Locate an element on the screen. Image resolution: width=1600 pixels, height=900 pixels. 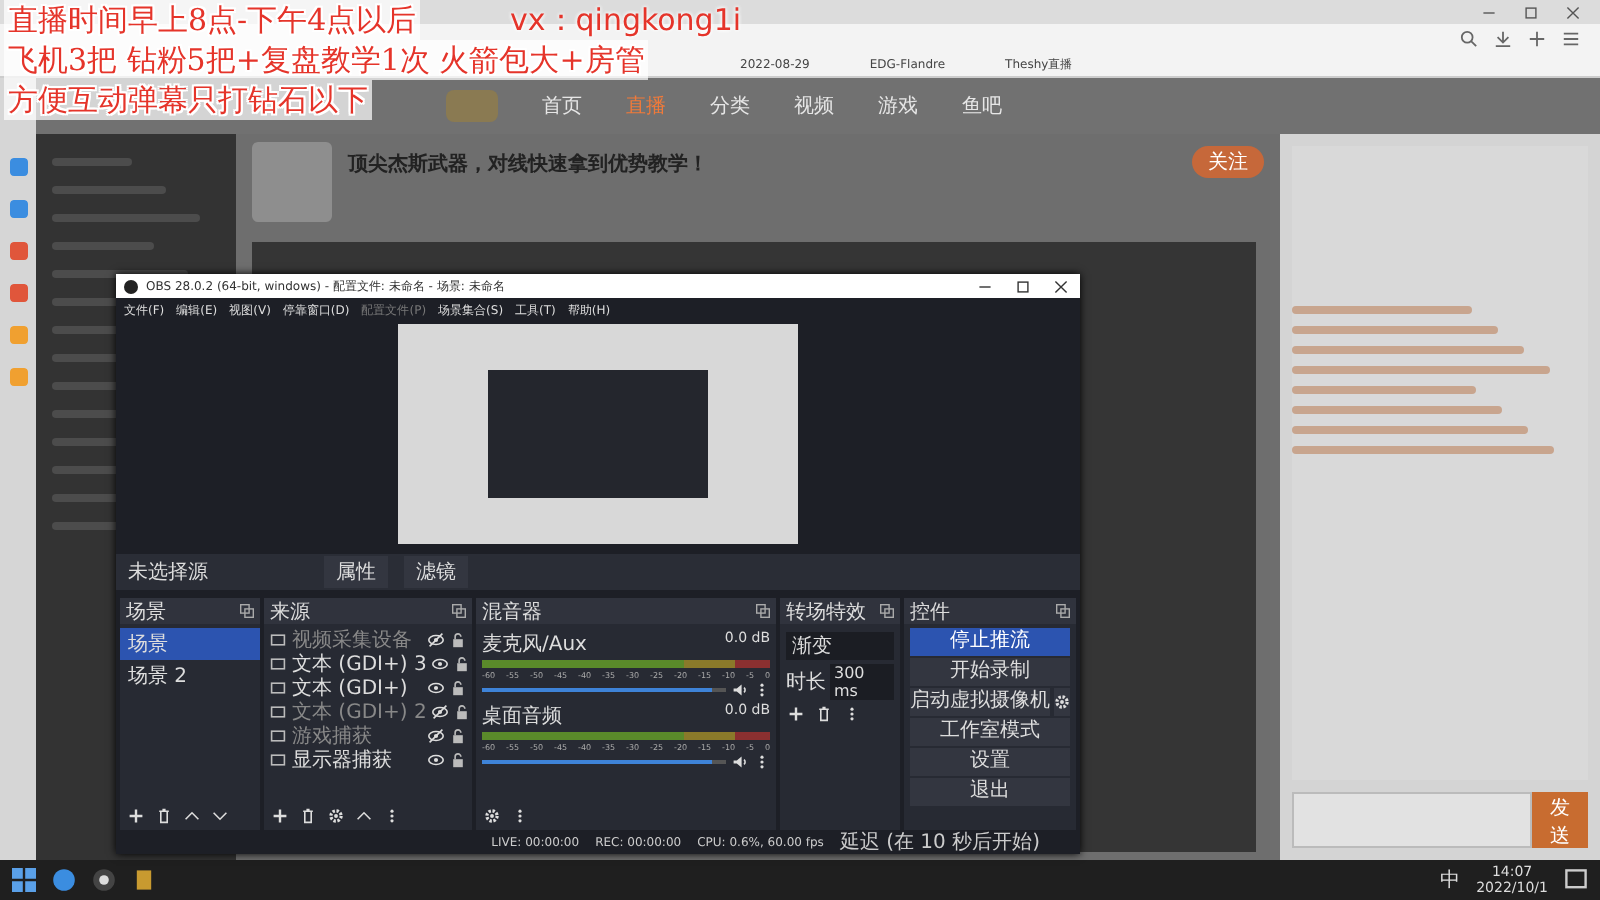
settings-button is located at coordinates (1062, 702).